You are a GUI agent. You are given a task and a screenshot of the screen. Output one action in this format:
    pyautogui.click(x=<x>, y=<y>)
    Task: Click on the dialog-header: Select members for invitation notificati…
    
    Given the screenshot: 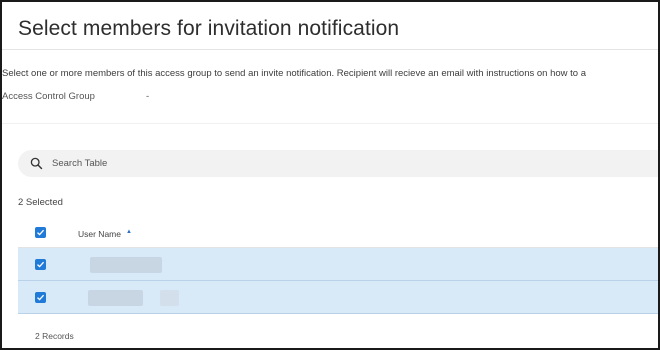 What is the action you would take?
    pyautogui.click(x=330, y=26)
    